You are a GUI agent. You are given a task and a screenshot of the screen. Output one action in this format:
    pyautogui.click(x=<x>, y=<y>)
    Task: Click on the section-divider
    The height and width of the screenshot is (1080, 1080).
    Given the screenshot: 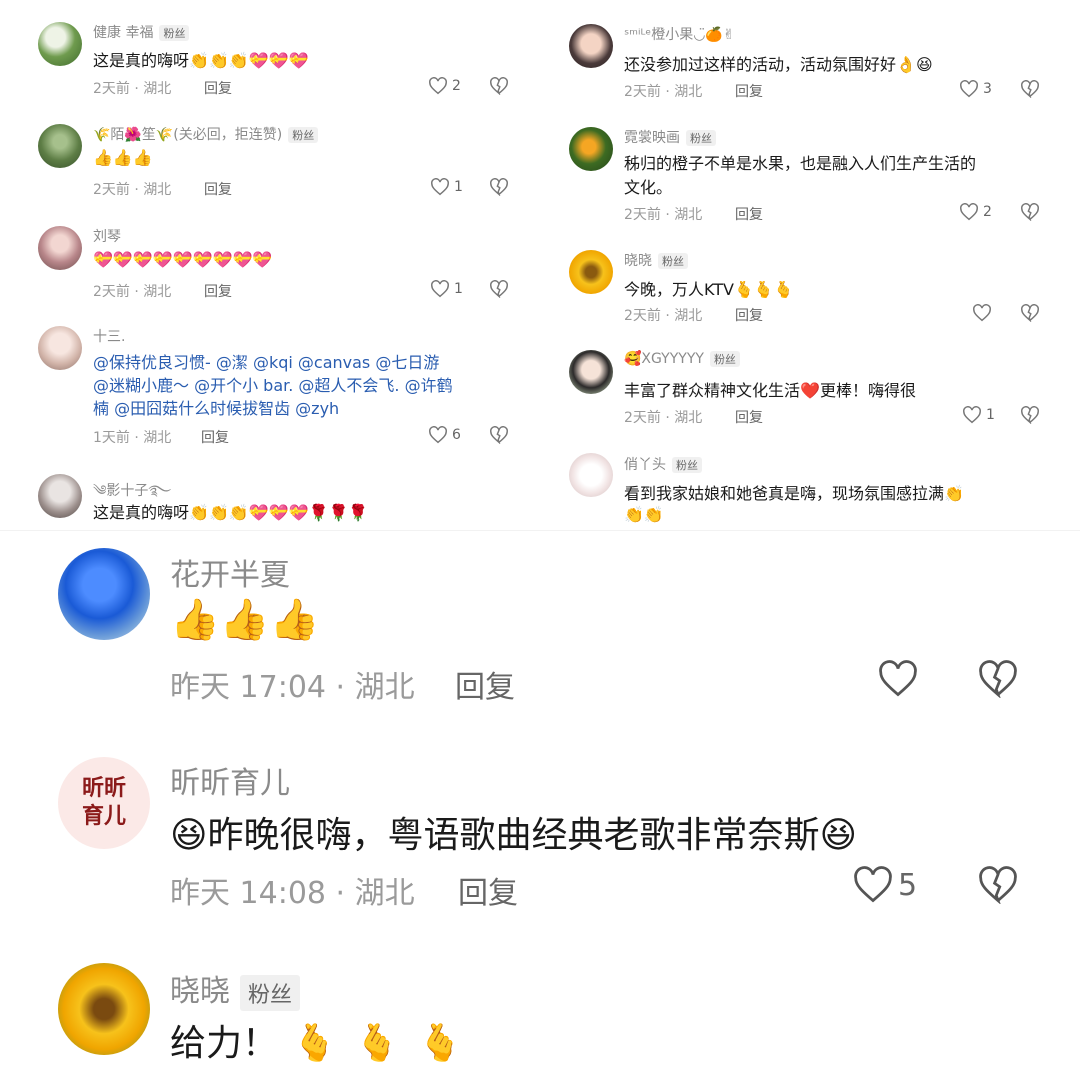 What is the action you would take?
    pyautogui.click(x=540, y=530)
    